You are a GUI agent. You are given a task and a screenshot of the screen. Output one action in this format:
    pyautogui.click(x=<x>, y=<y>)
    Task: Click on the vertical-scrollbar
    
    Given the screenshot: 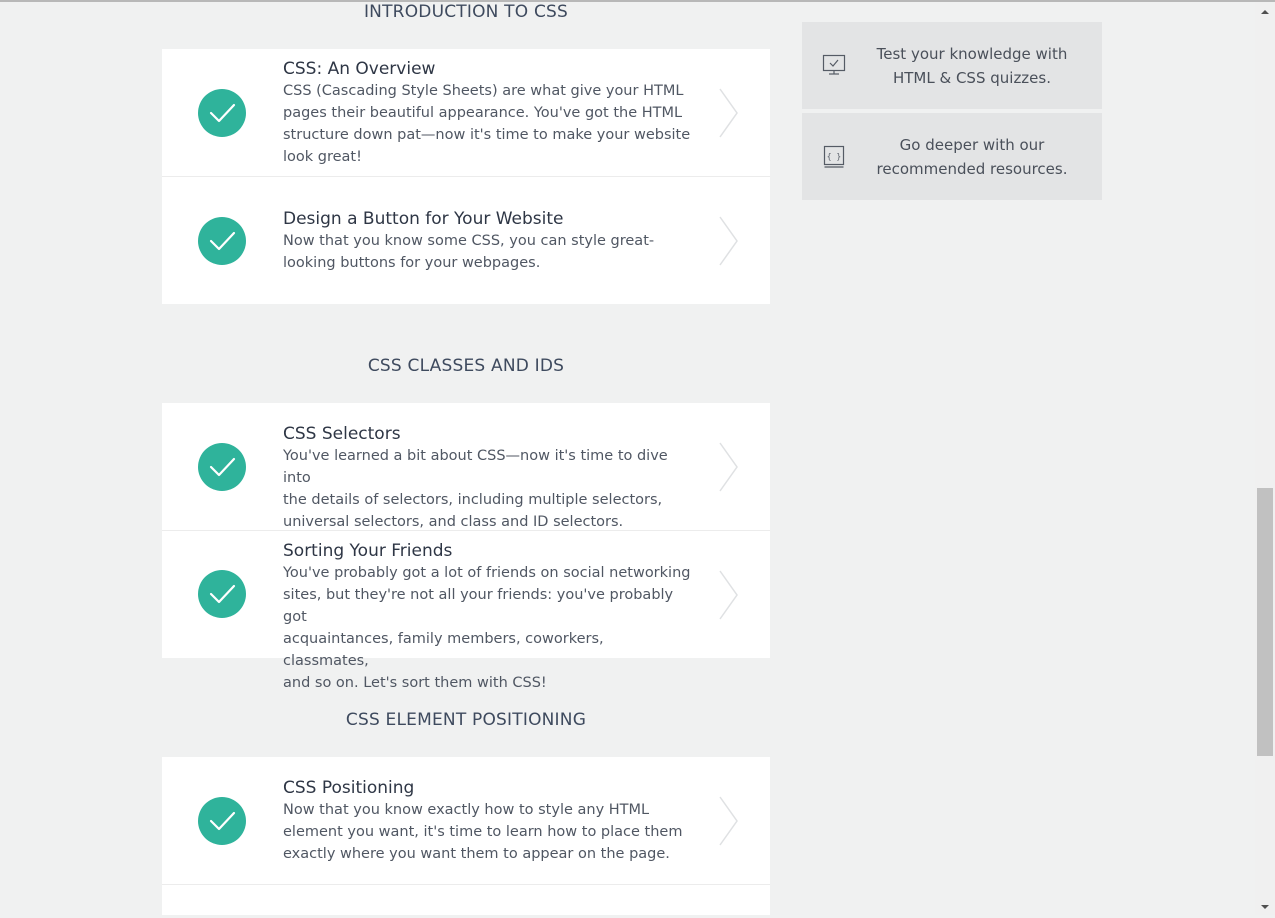 What is the action you would take?
    pyautogui.click(x=1265, y=458)
    